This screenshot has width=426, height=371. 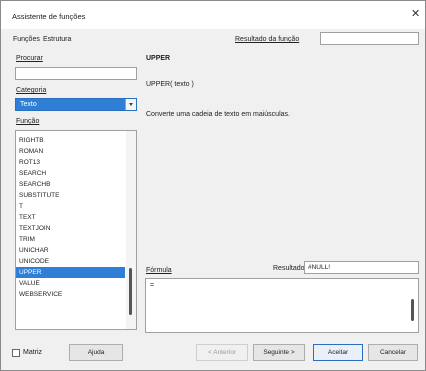 I want to click on scrollbar-thumb, so click(x=130, y=291).